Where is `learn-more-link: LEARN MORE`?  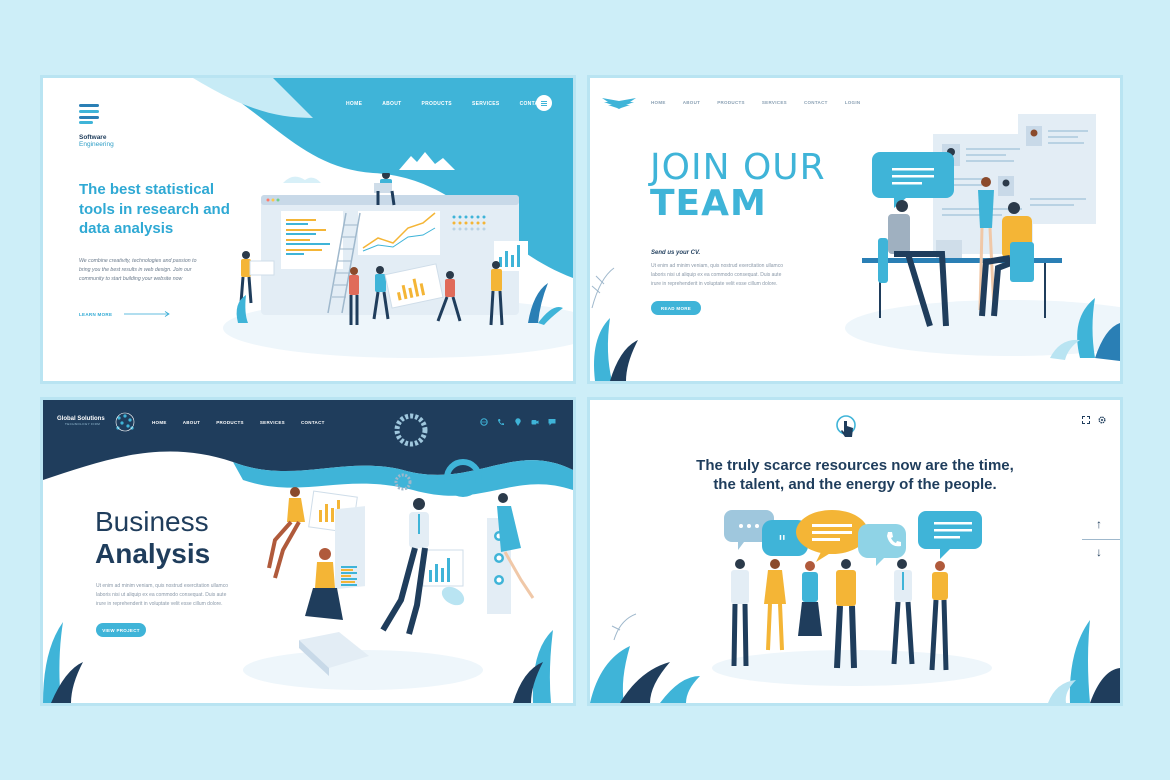 learn-more-link: LEARN MORE is located at coordinates (125, 314).